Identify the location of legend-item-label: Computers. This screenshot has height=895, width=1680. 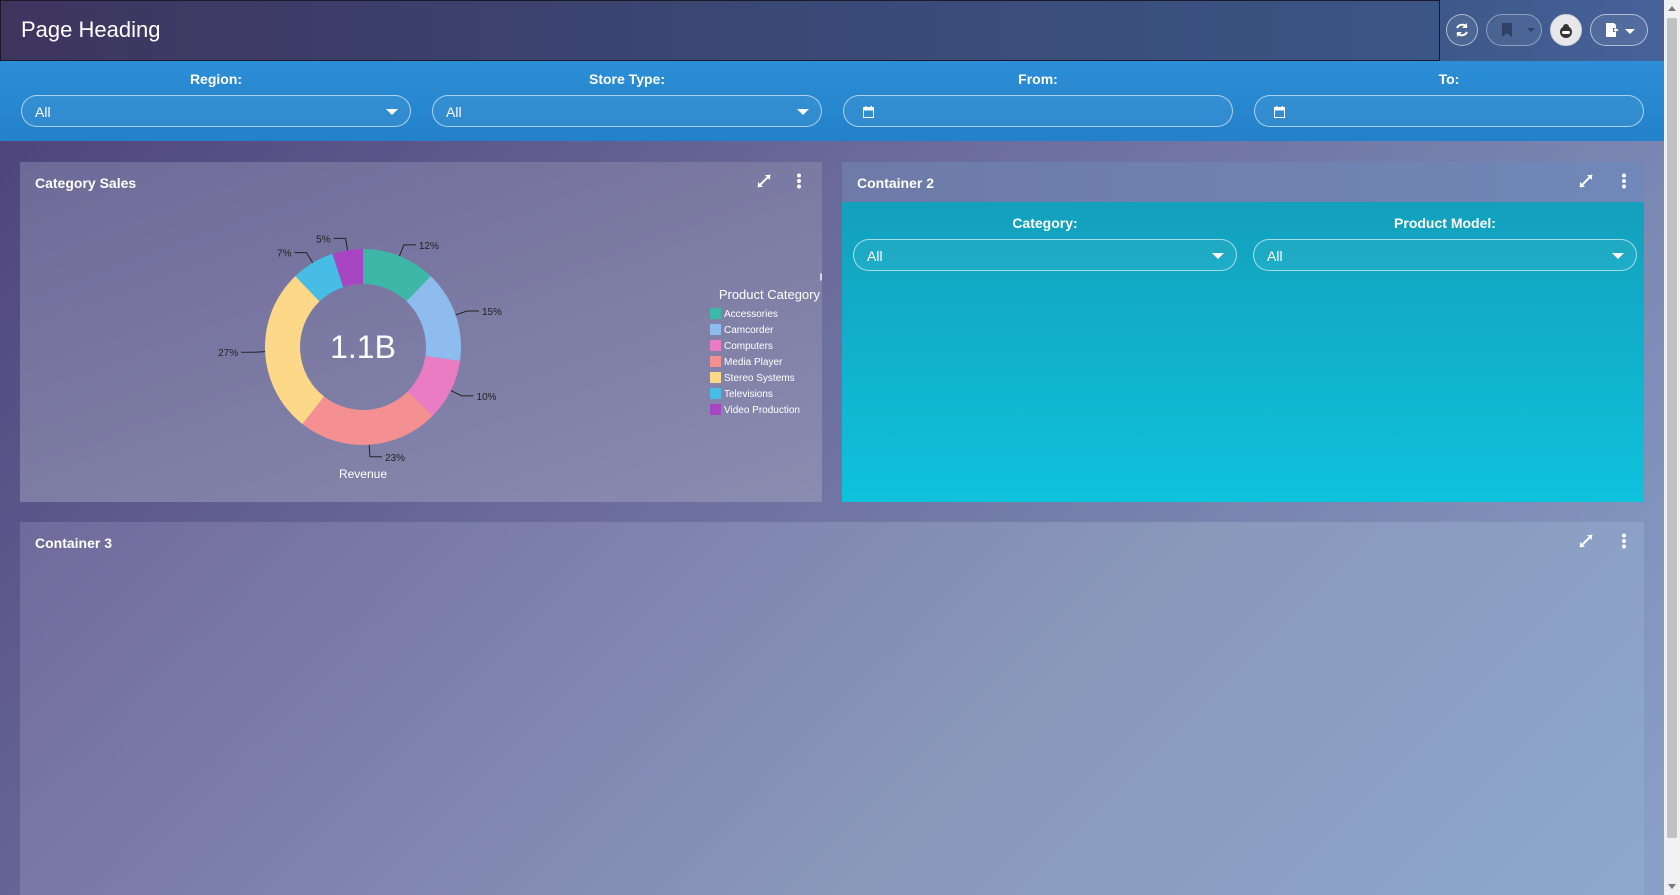
(748, 346).